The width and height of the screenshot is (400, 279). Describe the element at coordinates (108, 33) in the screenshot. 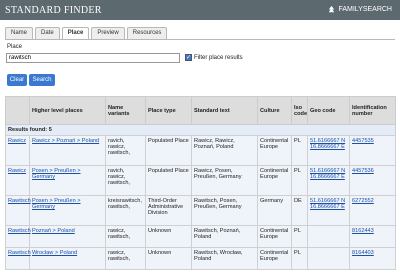

I see `tab-preview: Preview` at that location.